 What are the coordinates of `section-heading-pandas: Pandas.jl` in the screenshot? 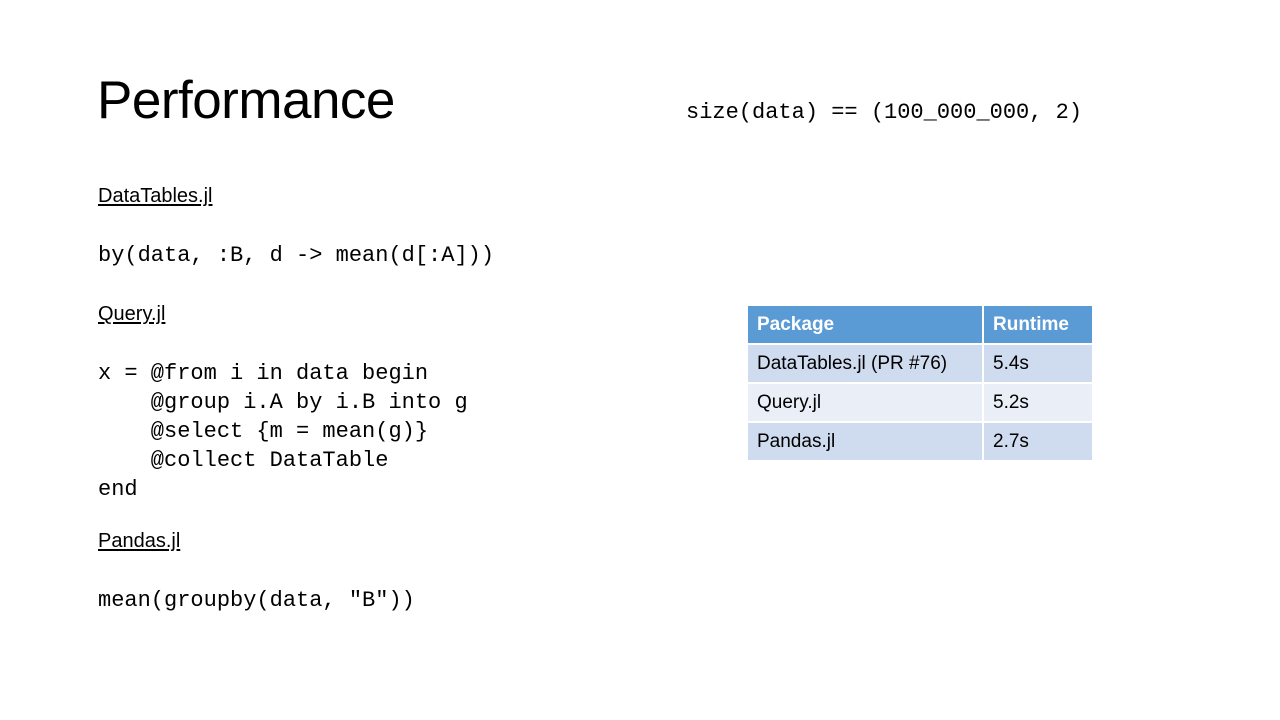 It's located at (139, 541).